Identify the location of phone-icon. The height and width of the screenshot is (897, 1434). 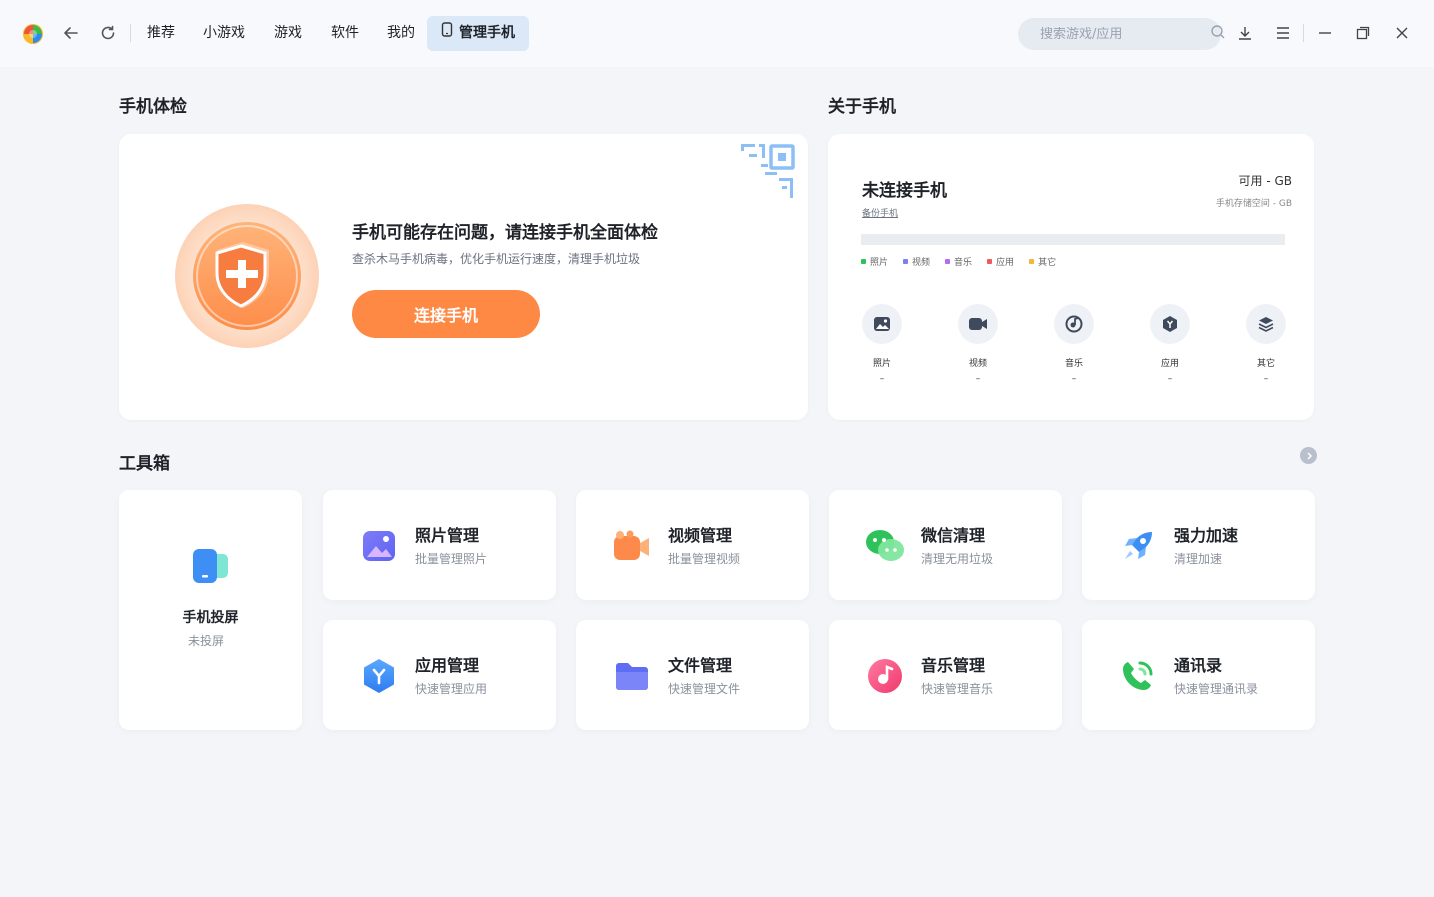
(447, 33).